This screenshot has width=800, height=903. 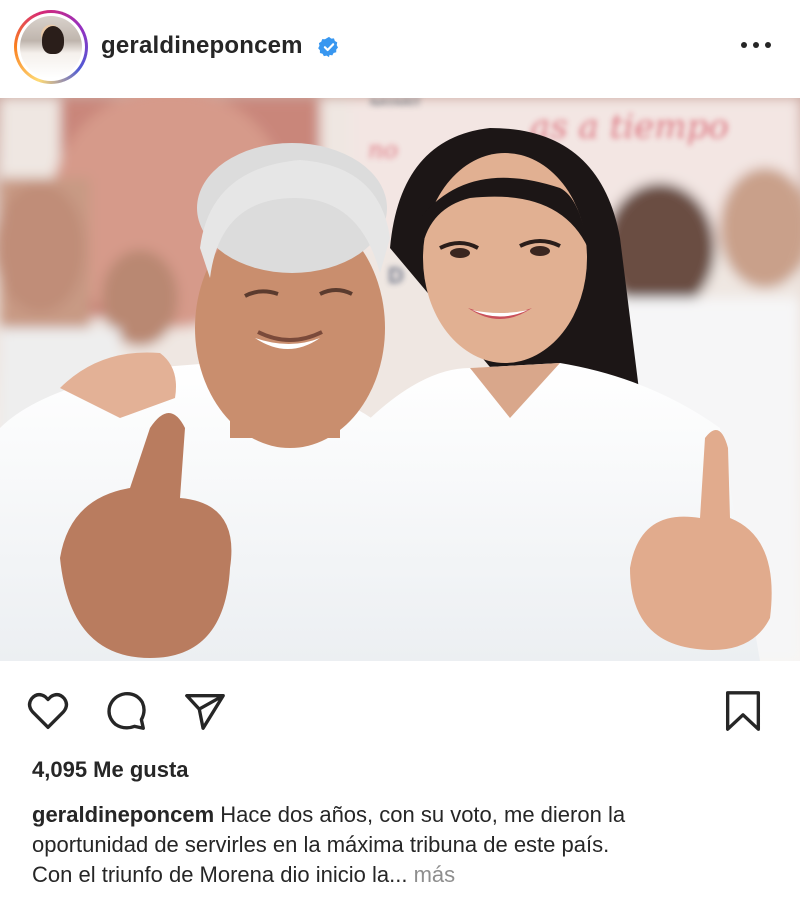 What do you see at coordinates (756, 45) in the screenshot?
I see `more-options-button` at bounding box center [756, 45].